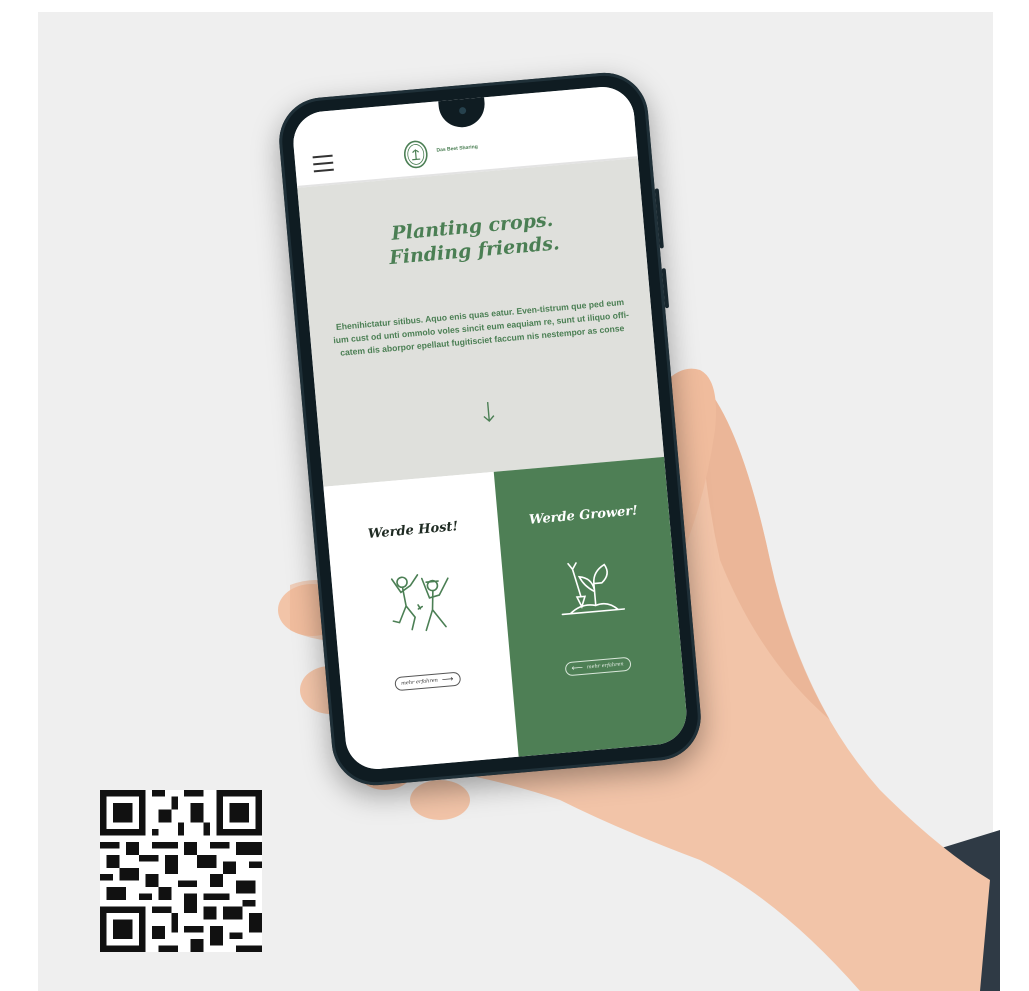  Describe the element at coordinates (413, 531) in the screenshot. I see `host-card-title: Werde Host!` at that location.